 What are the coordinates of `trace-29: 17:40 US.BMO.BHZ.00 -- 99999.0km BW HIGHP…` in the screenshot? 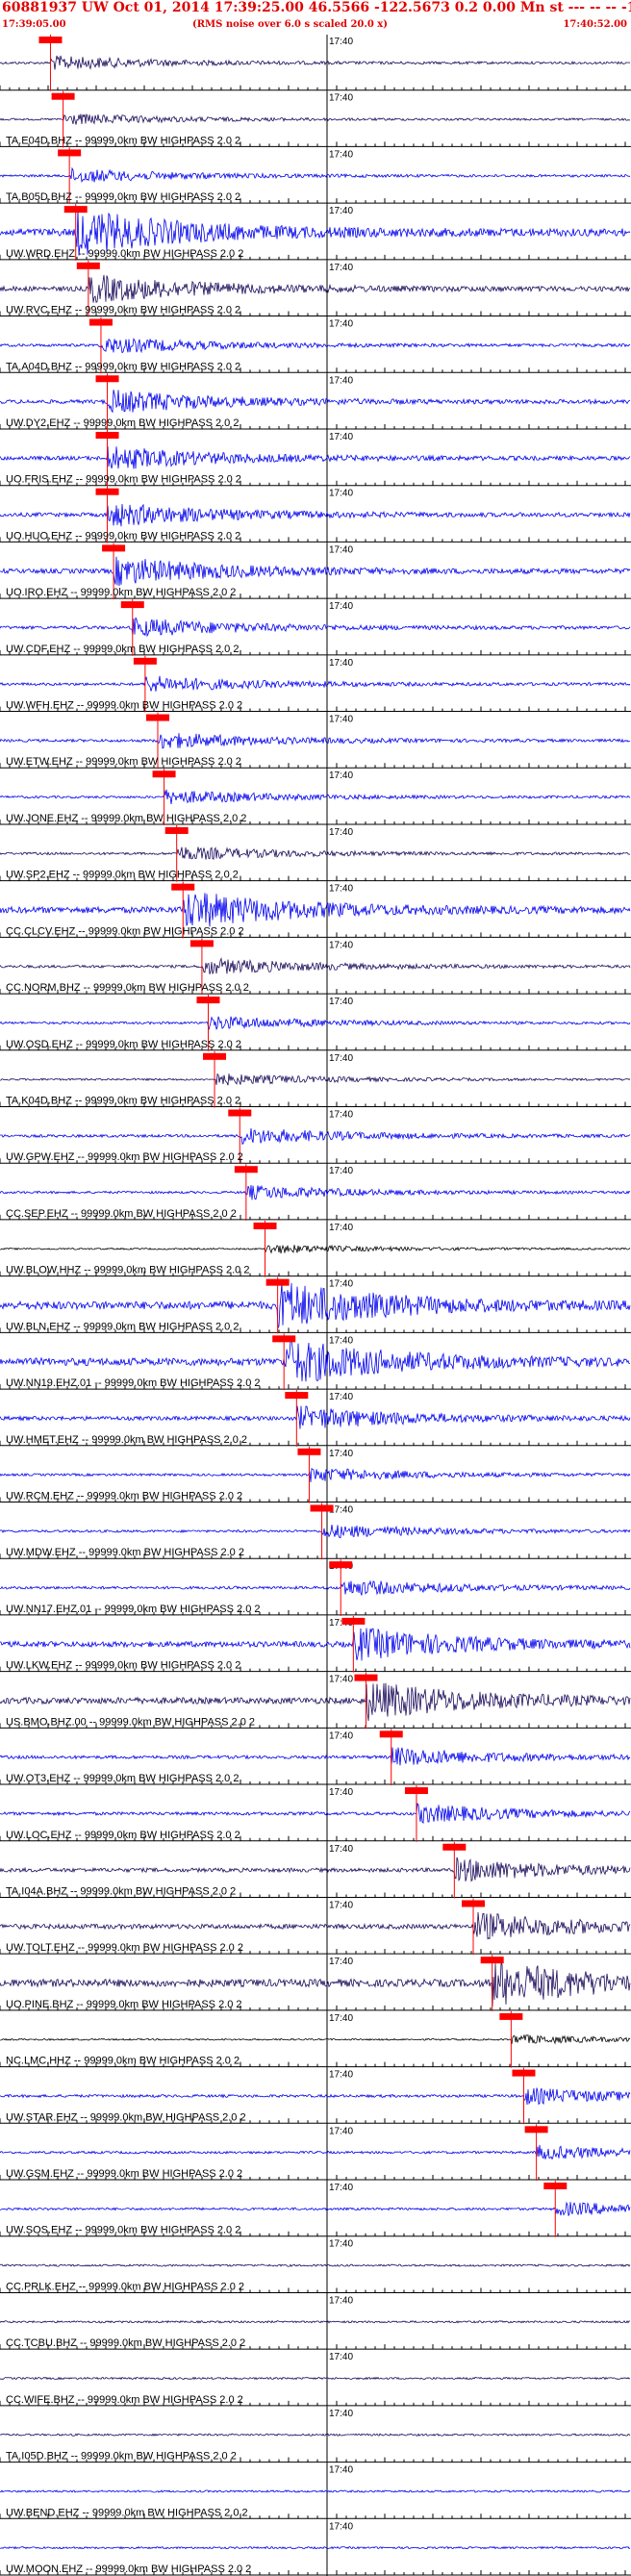 It's located at (315, 1701).